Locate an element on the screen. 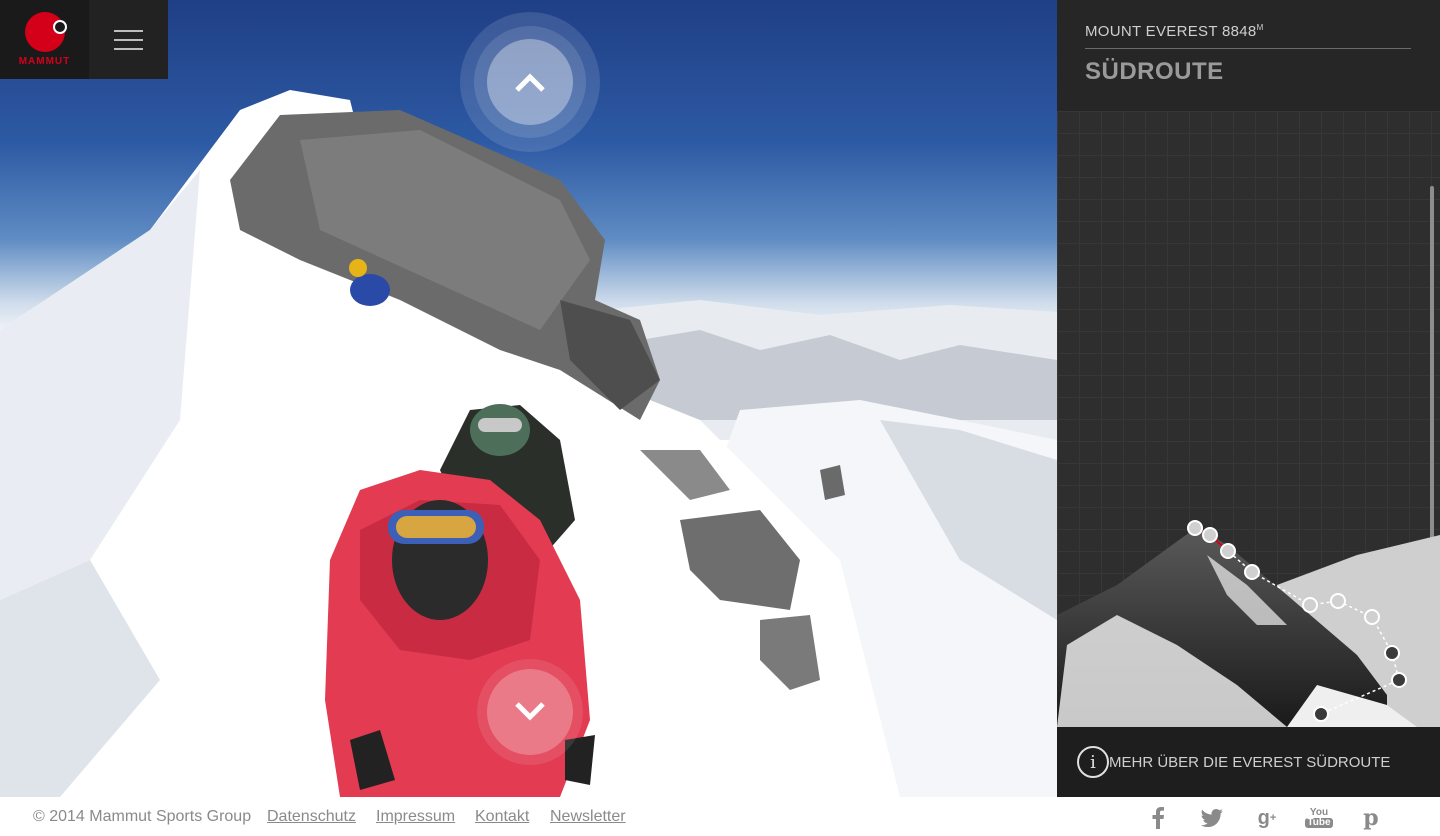 This screenshot has width=1440, height=836. navigate-down-button is located at coordinates (530, 712).